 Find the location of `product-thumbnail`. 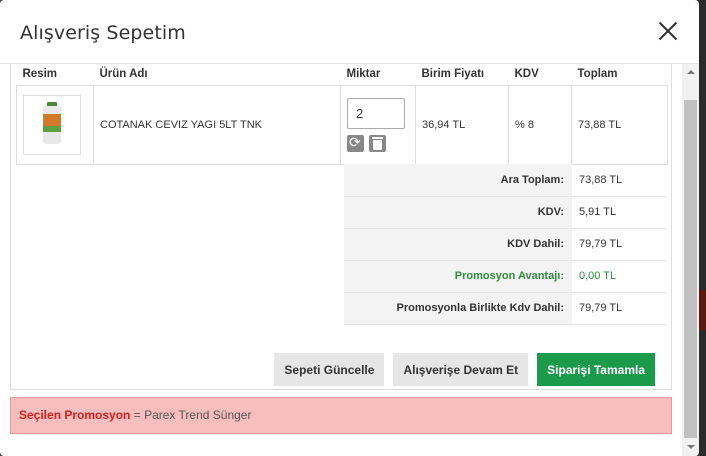

product-thumbnail is located at coordinates (52, 124).